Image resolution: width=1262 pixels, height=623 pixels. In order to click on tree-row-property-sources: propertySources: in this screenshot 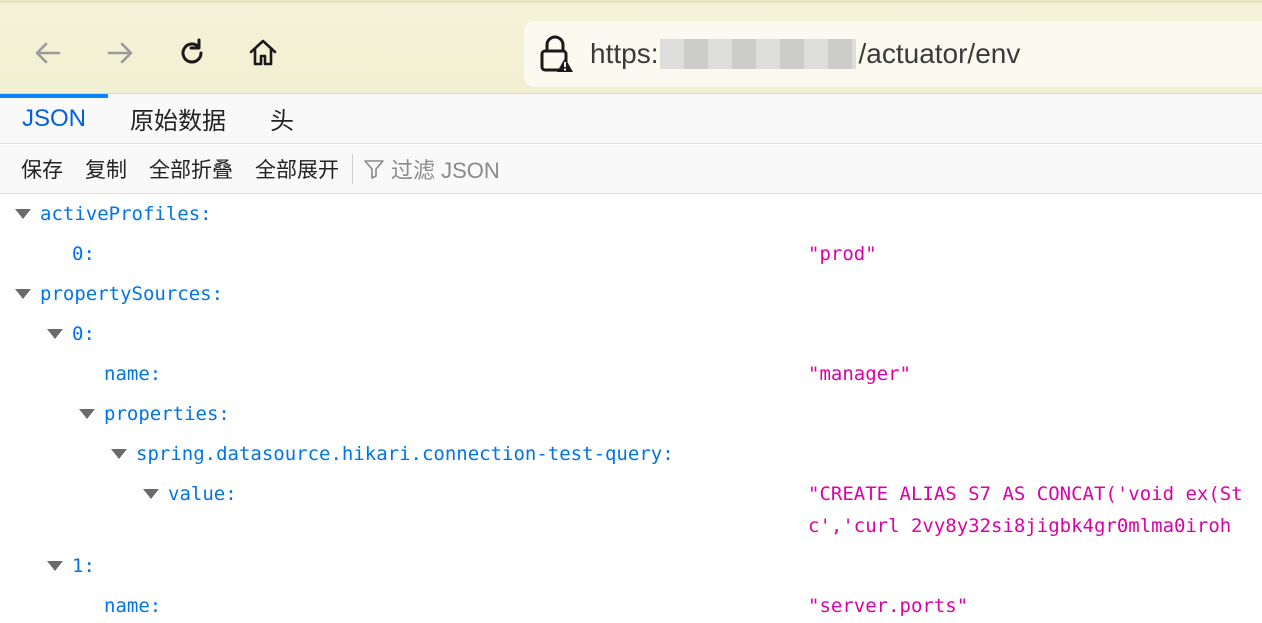, I will do `click(631, 295)`.